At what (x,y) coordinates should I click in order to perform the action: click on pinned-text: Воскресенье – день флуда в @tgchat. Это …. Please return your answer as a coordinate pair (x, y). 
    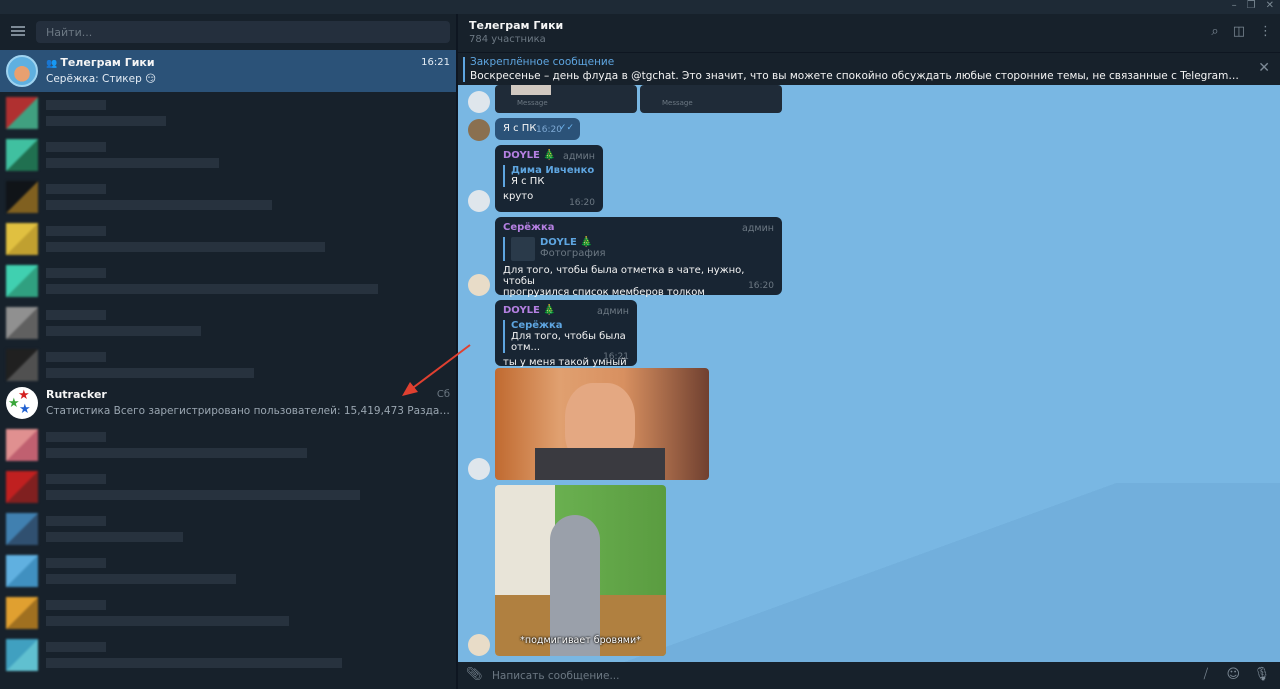
    Looking at the image, I should click on (855, 76).